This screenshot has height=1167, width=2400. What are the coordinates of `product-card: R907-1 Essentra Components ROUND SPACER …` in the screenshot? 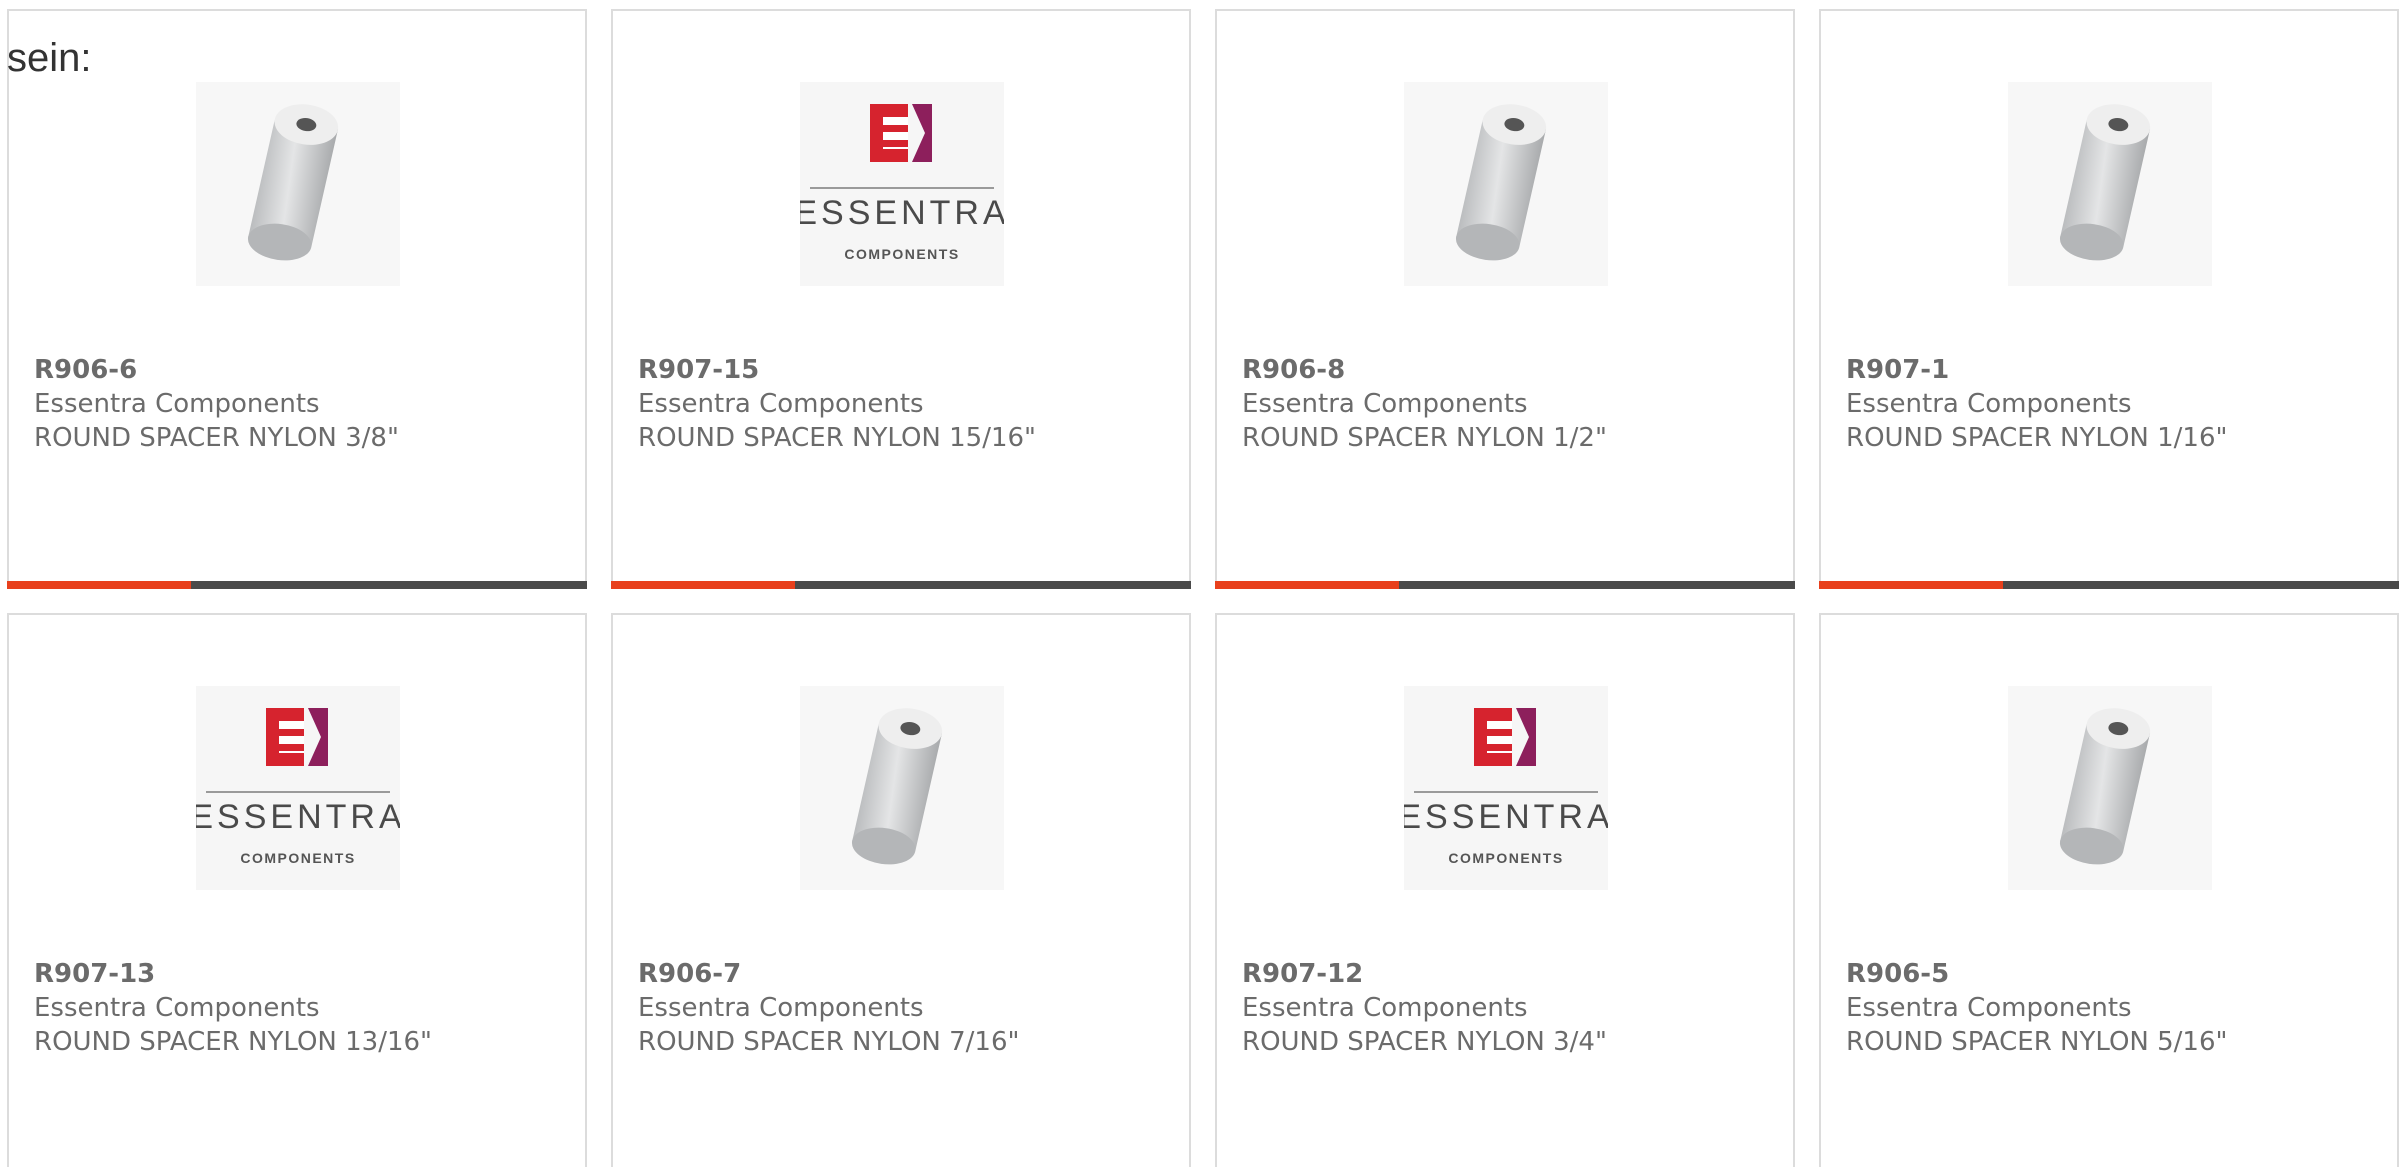 It's located at (2109, 299).